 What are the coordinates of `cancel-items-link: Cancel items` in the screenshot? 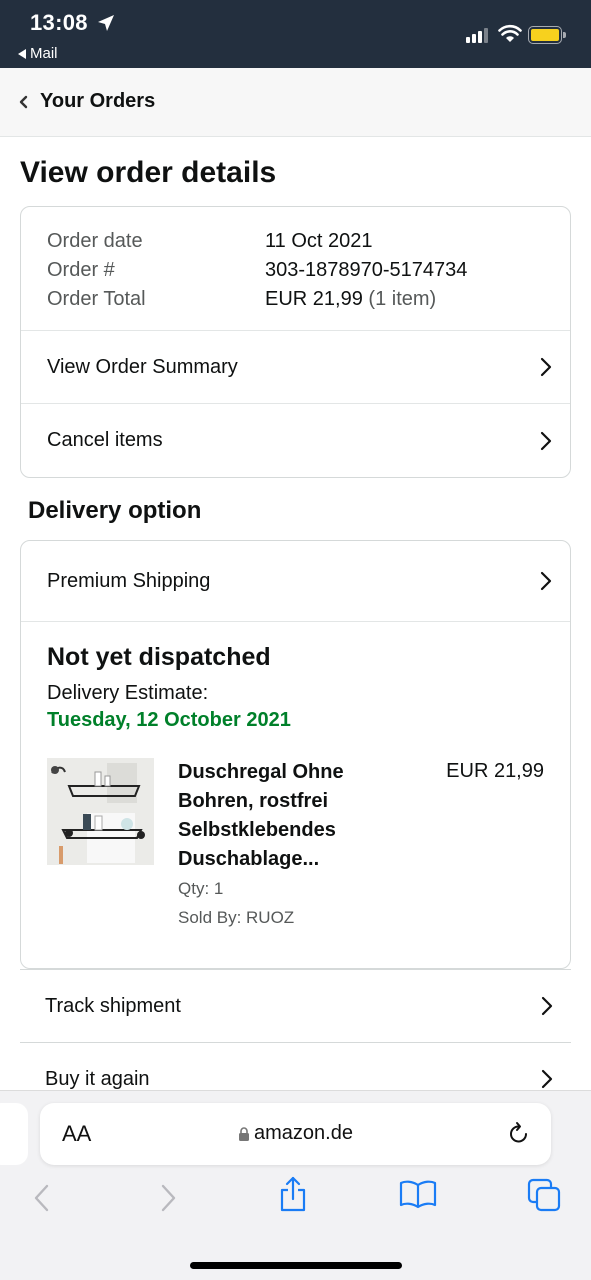 It's located at (295, 440).